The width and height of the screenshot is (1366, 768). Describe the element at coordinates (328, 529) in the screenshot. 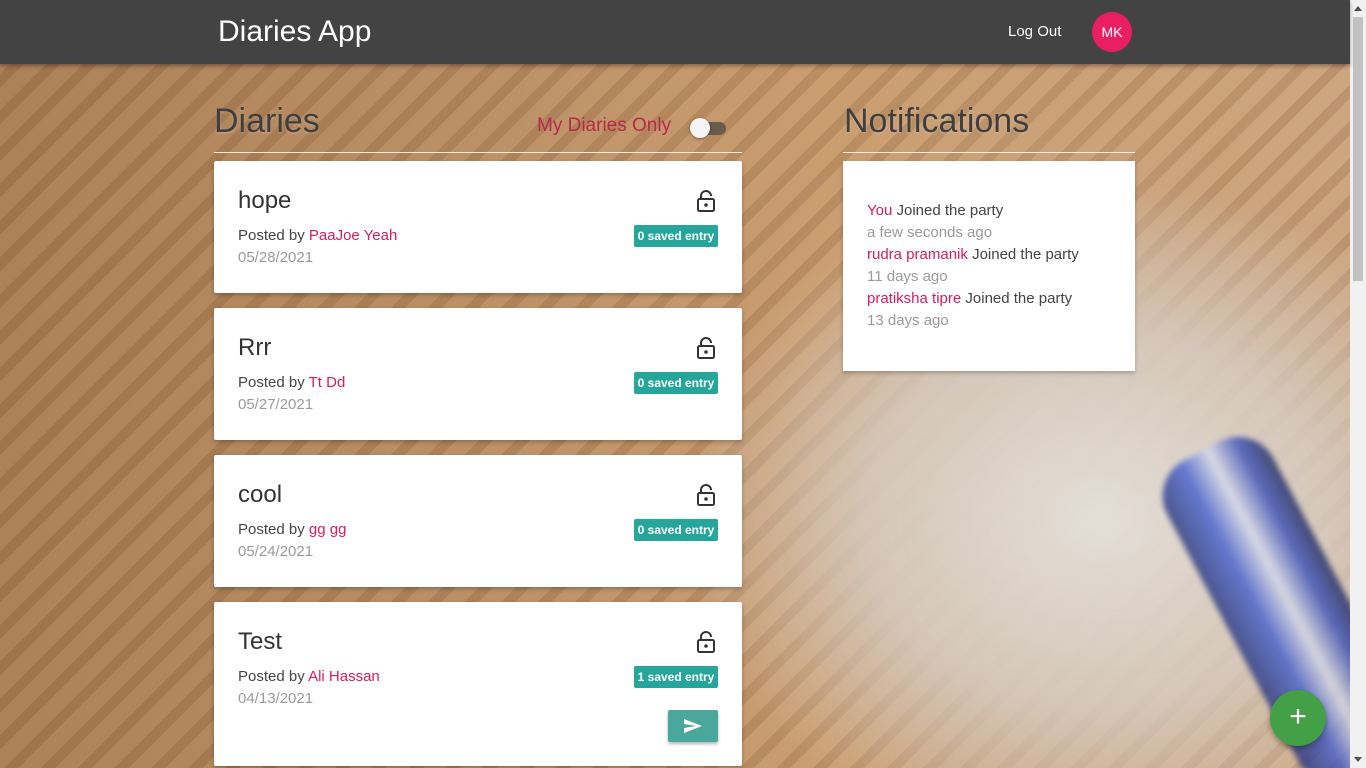

I see `author-link: gg gg` at that location.